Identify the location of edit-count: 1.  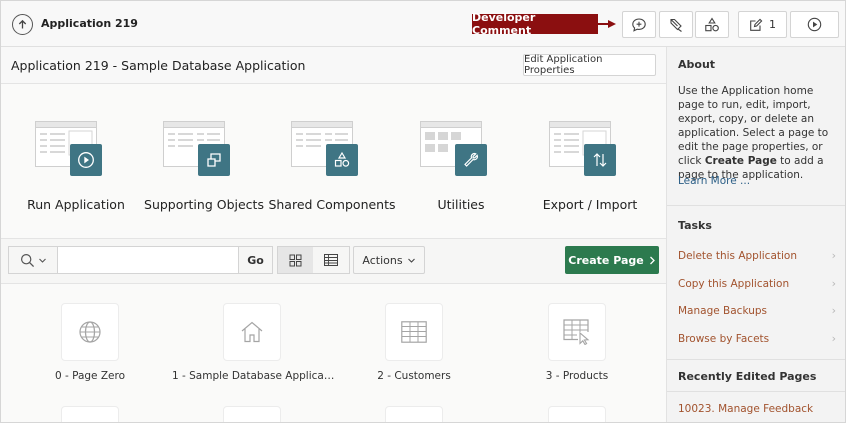
(772, 24).